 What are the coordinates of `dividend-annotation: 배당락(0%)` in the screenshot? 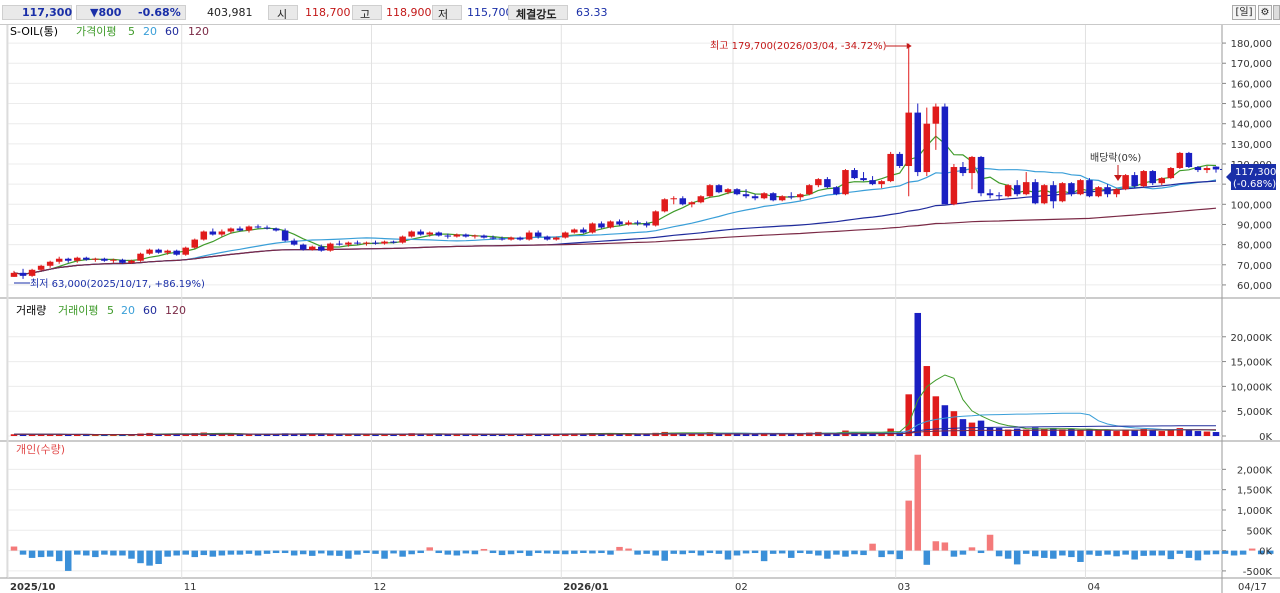 It's located at (1115, 158).